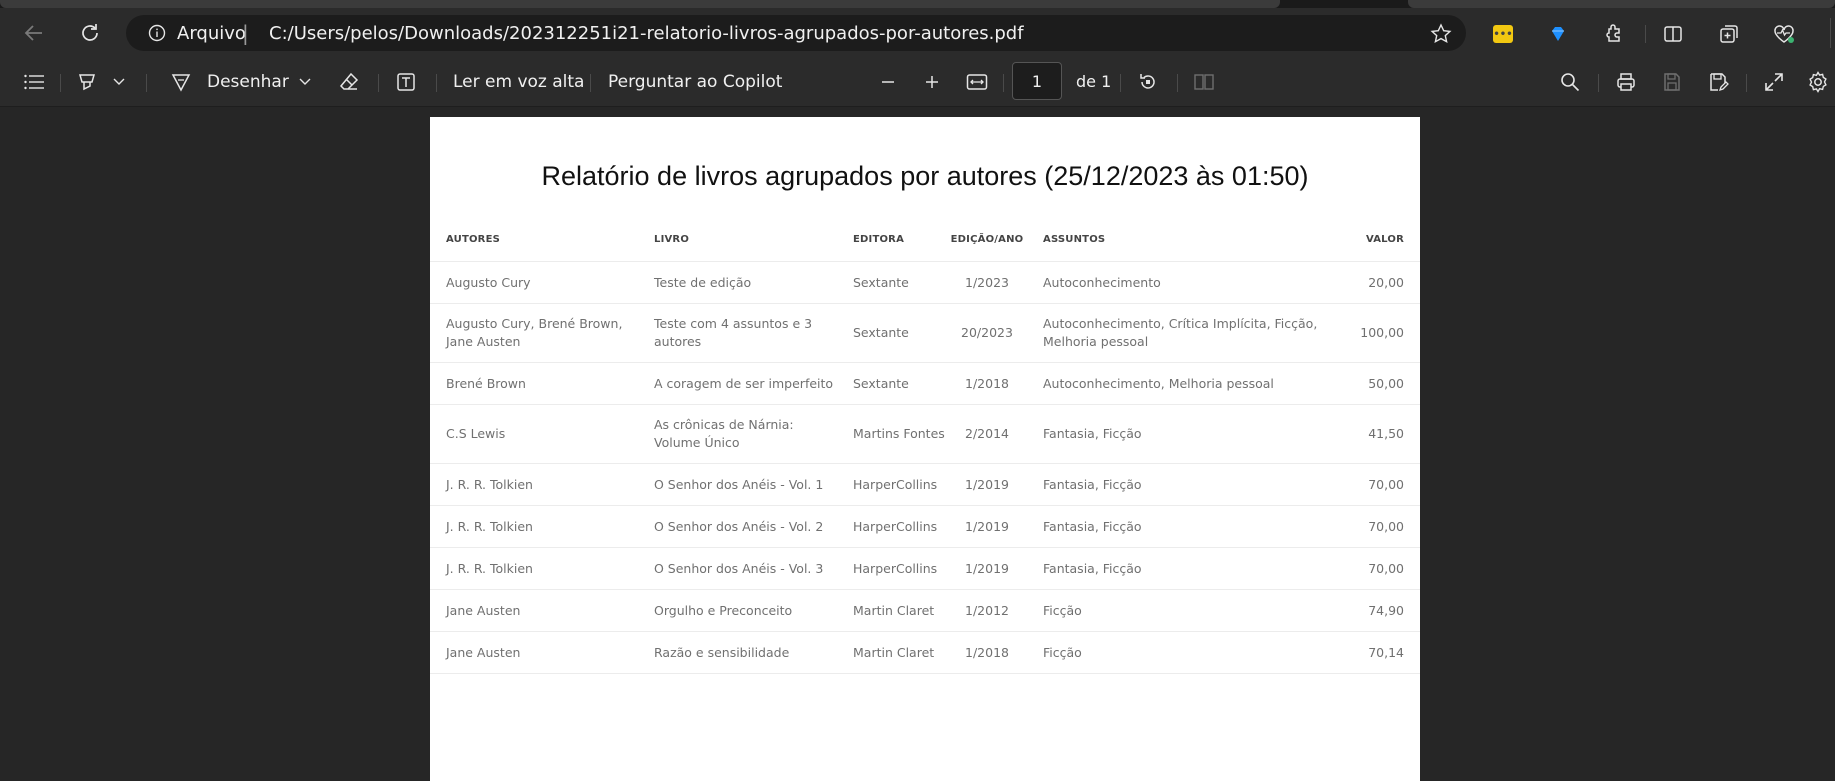 The width and height of the screenshot is (1835, 781). What do you see at coordinates (737, 282) in the screenshot?
I see `cell-livro: Teste de edição` at bounding box center [737, 282].